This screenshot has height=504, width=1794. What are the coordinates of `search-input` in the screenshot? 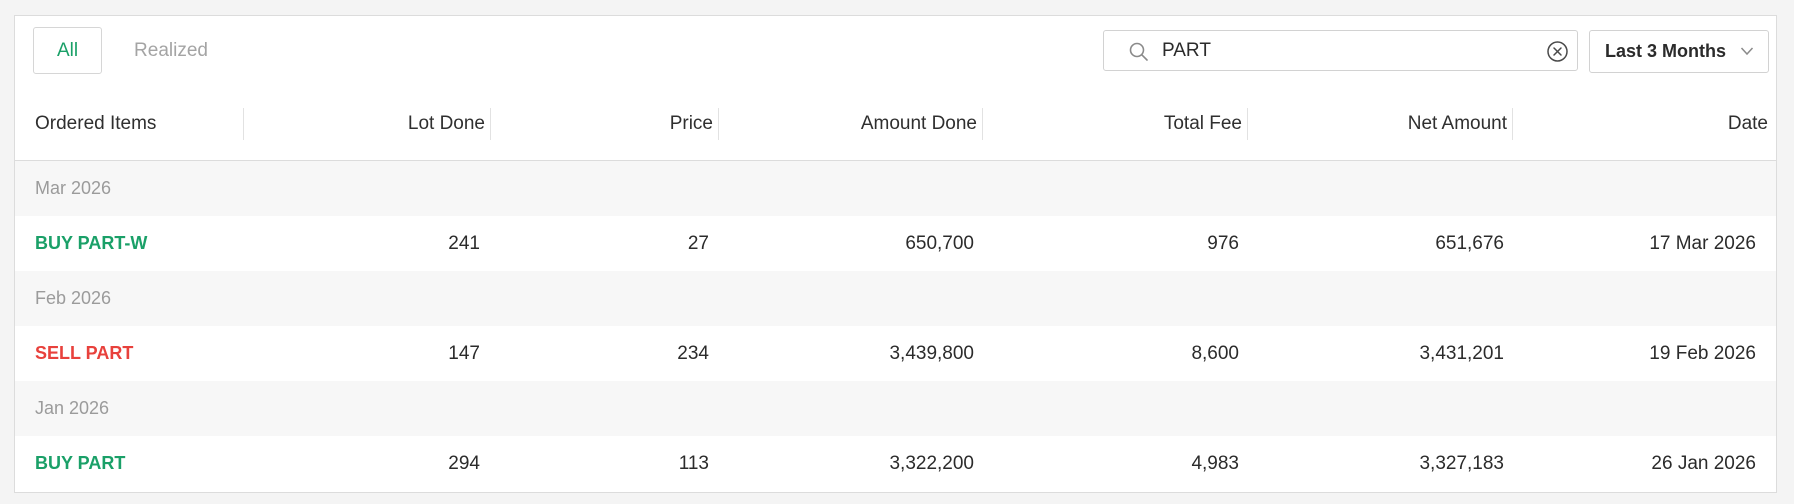 It's located at (1342, 50).